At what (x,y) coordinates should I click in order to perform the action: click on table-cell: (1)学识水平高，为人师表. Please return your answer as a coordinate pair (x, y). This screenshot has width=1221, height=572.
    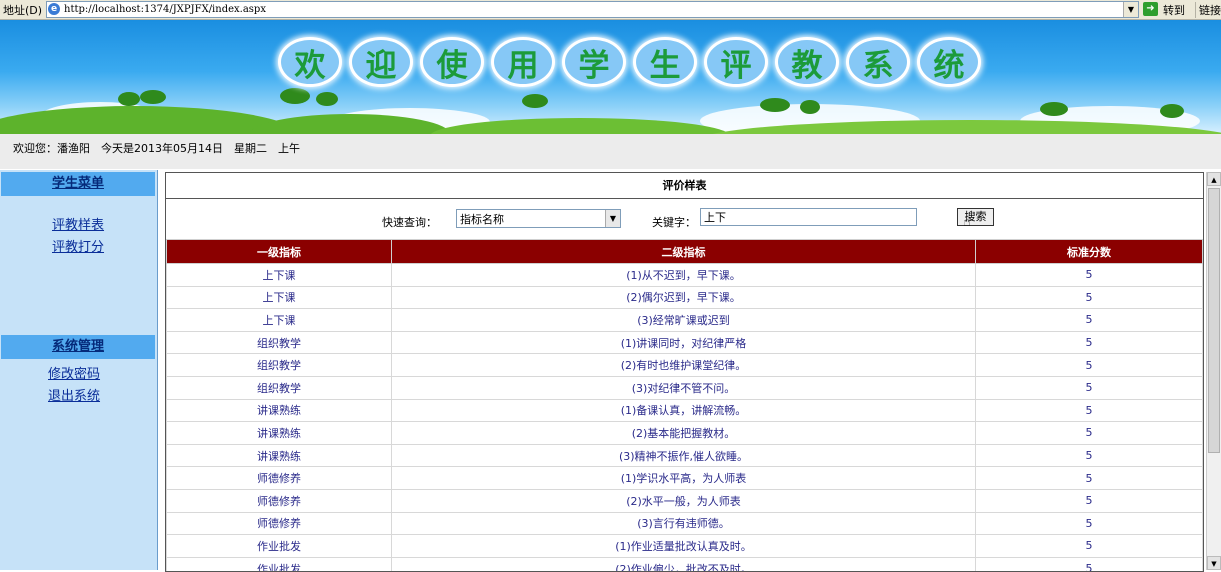
    Looking at the image, I should click on (684, 478).